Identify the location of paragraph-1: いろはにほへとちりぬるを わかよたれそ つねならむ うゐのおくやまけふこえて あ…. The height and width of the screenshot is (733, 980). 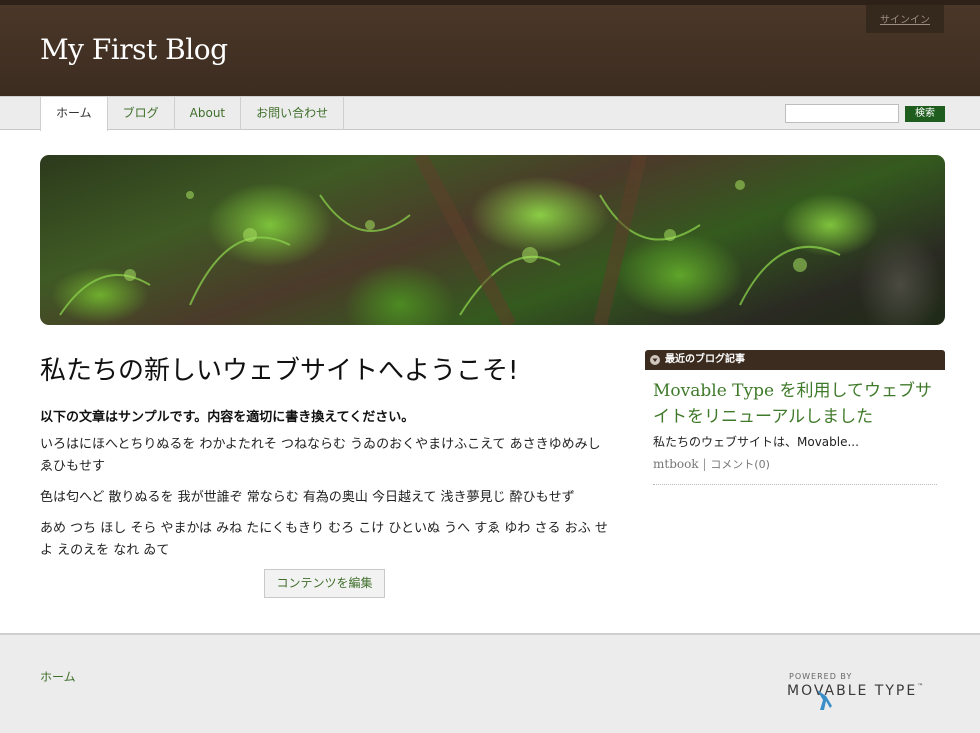
(320, 455).